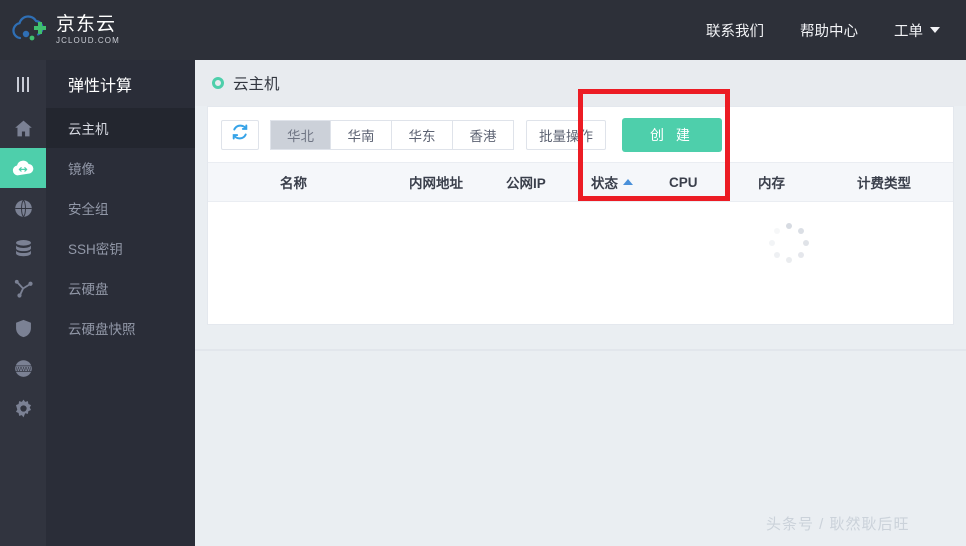 This screenshot has height=546, width=966. I want to click on brand-text: 京东云 JCLOUD.COM, so click(88, 30).